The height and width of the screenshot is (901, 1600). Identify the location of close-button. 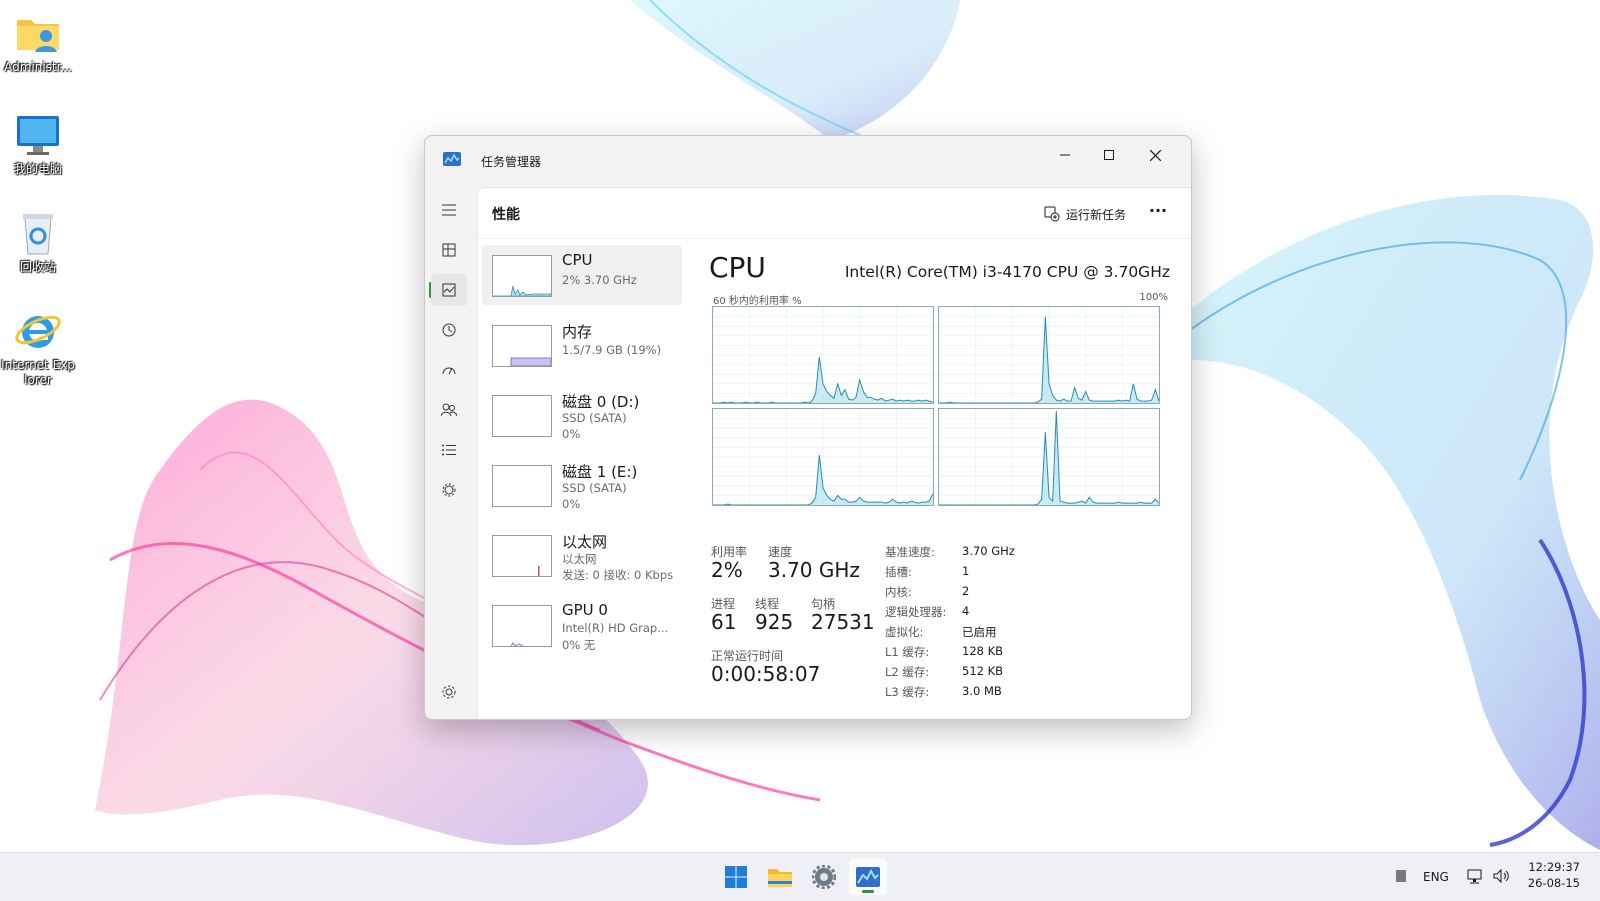
(1155, 155).